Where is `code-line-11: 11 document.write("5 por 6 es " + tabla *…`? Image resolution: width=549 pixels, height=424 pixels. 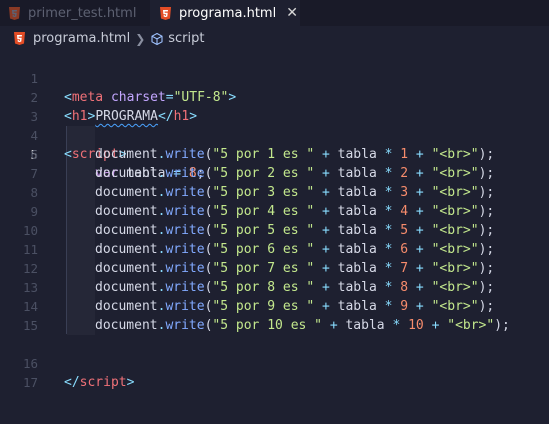
code-line-11: 11 document.write("5 por 6 es " + tabla *… is located at coordinates (274, 249).